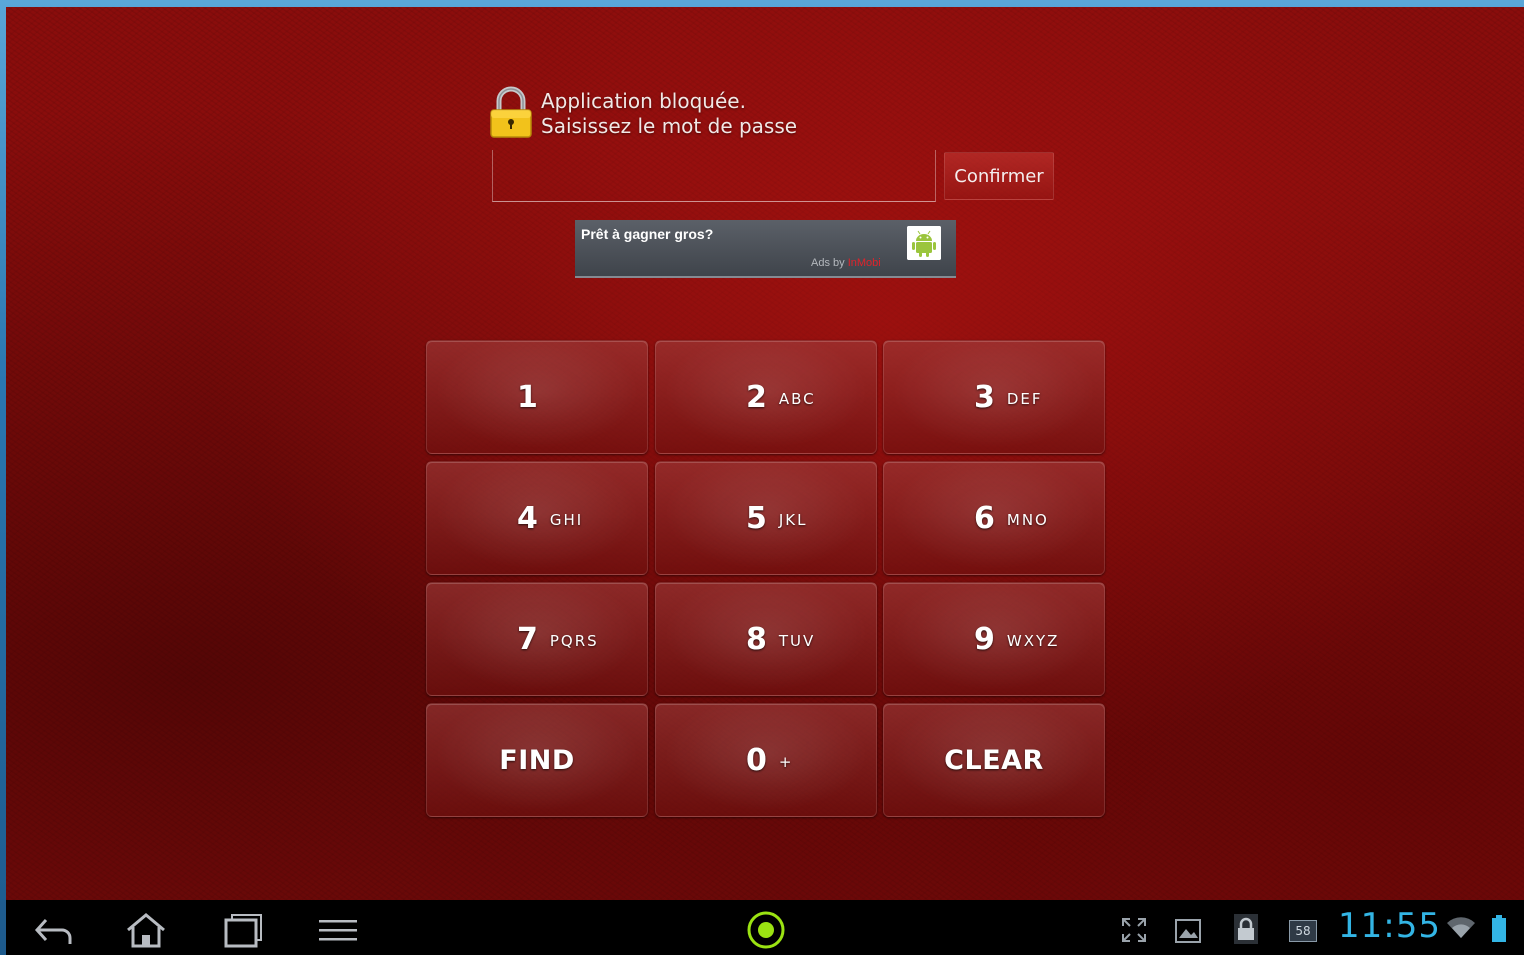 The image size is (1524, 955). Describe the element at coordinates (1303, 931) in the screenshot. I see `notification-count-badge: 58` at that location.